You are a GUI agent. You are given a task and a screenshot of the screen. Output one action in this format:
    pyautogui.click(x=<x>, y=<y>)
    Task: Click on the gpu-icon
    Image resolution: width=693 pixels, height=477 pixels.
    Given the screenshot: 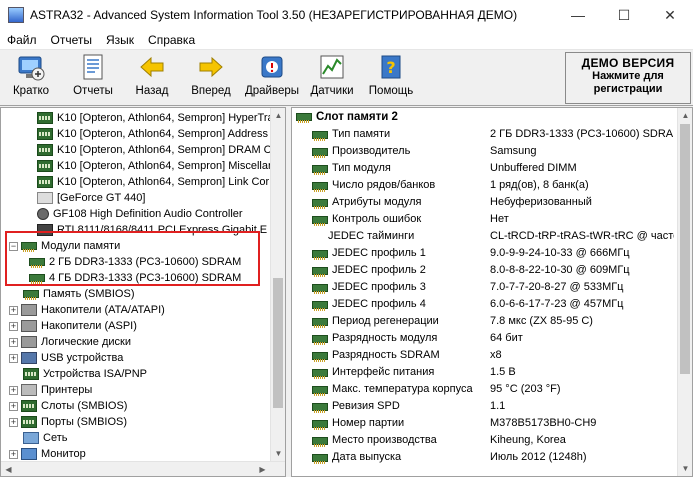 What is the action you would take?
    pyautogui.click(x=45, y=198)
    